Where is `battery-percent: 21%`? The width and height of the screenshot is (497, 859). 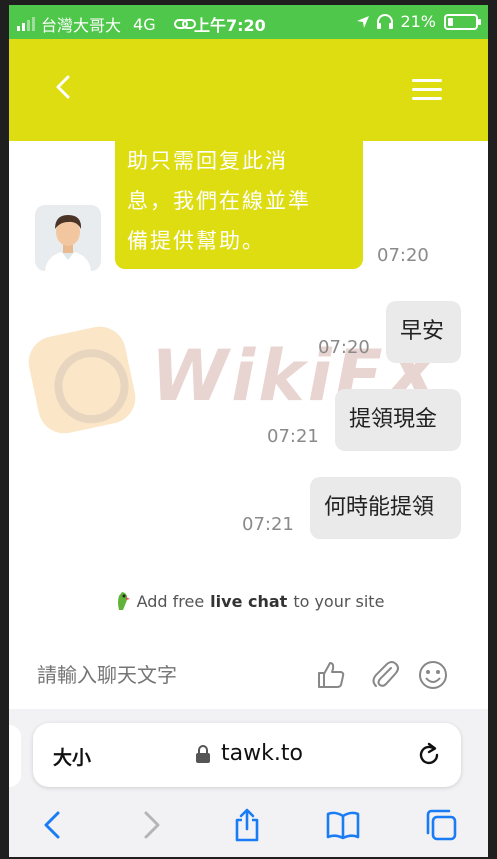
battery-percent: 21% is located at coordinates (418, 21).